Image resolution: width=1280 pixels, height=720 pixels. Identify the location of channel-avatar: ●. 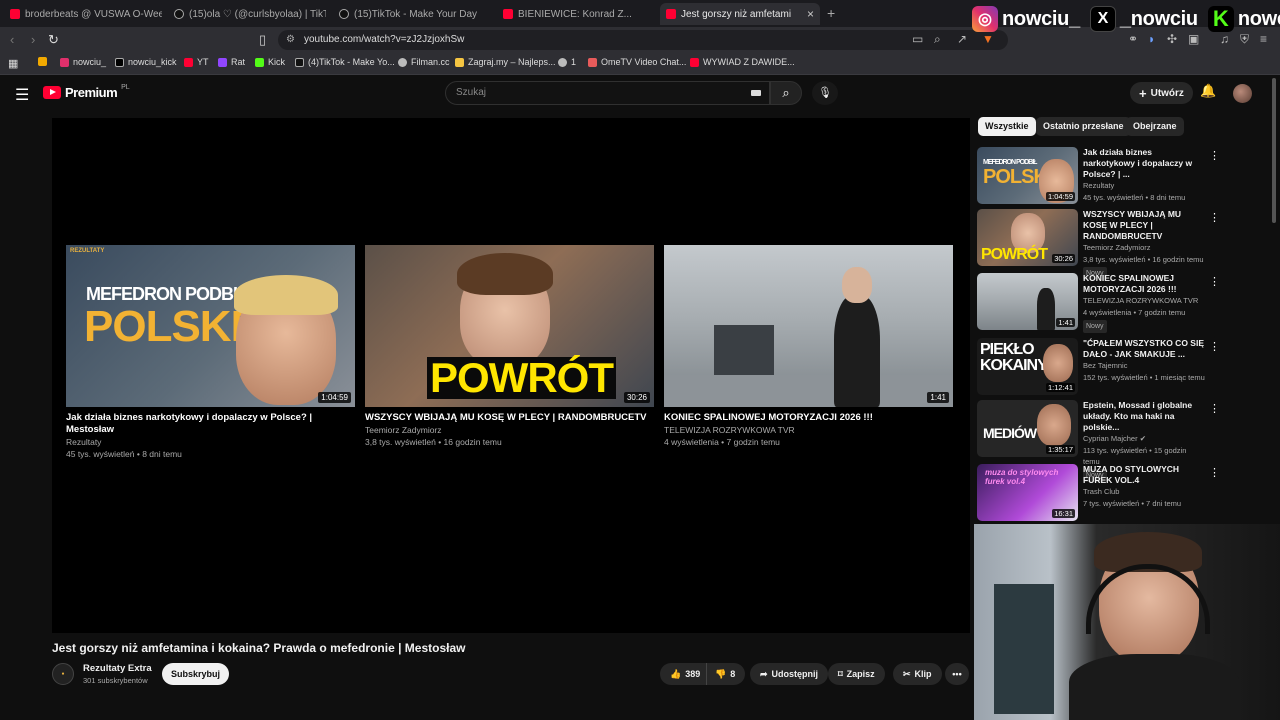
(63, 674).